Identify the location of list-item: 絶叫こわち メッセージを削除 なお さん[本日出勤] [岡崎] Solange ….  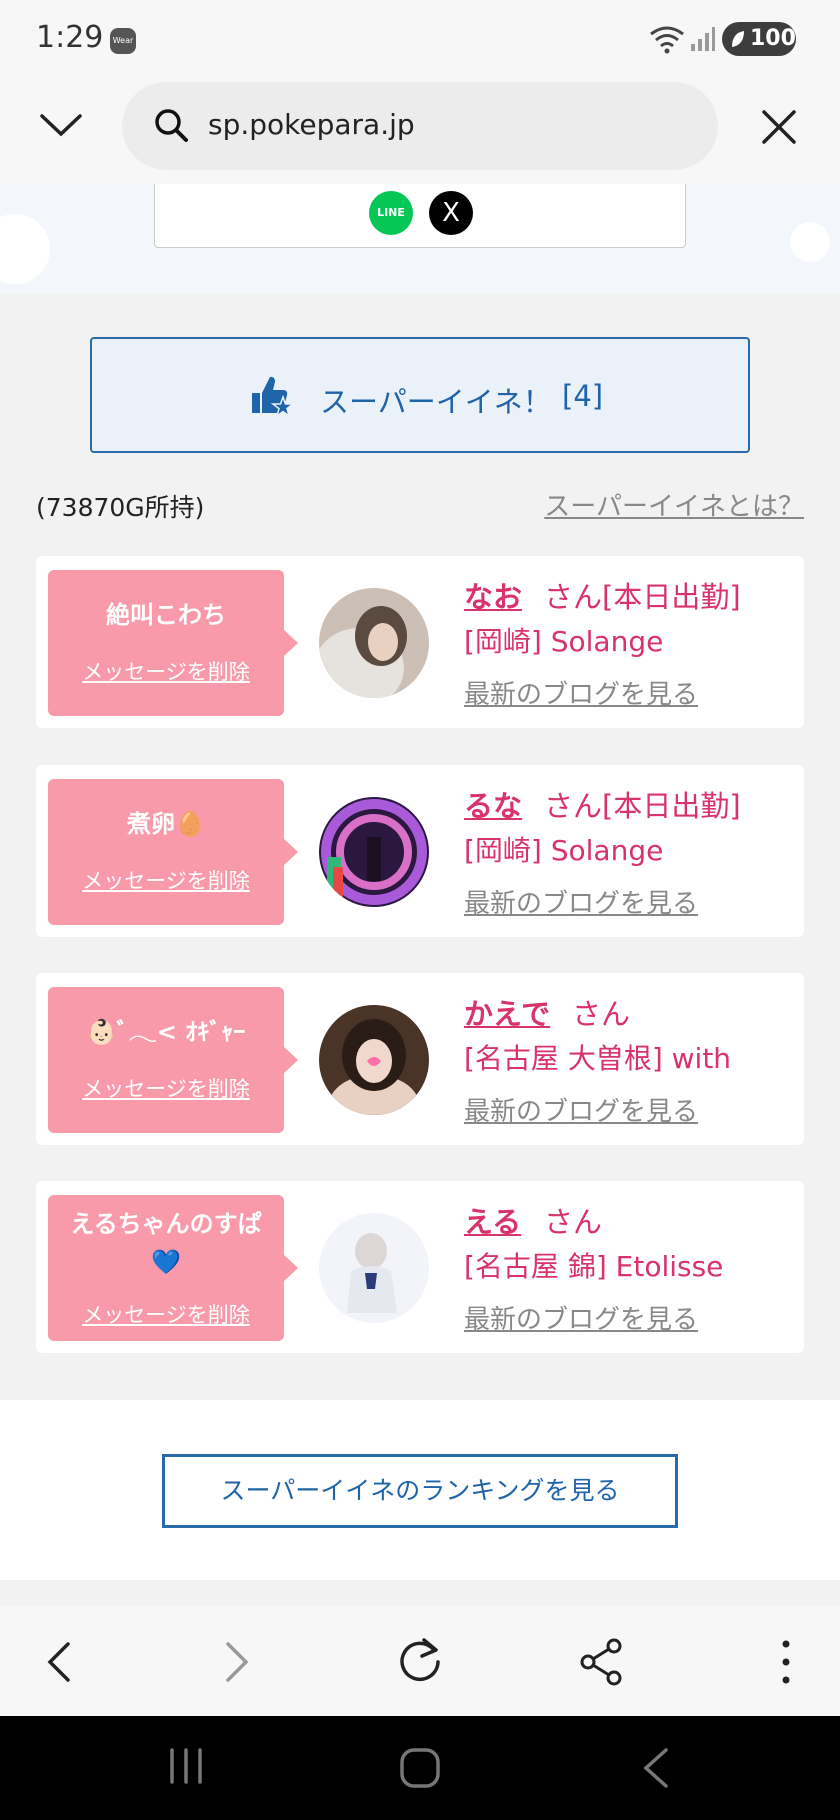
(420, 642).